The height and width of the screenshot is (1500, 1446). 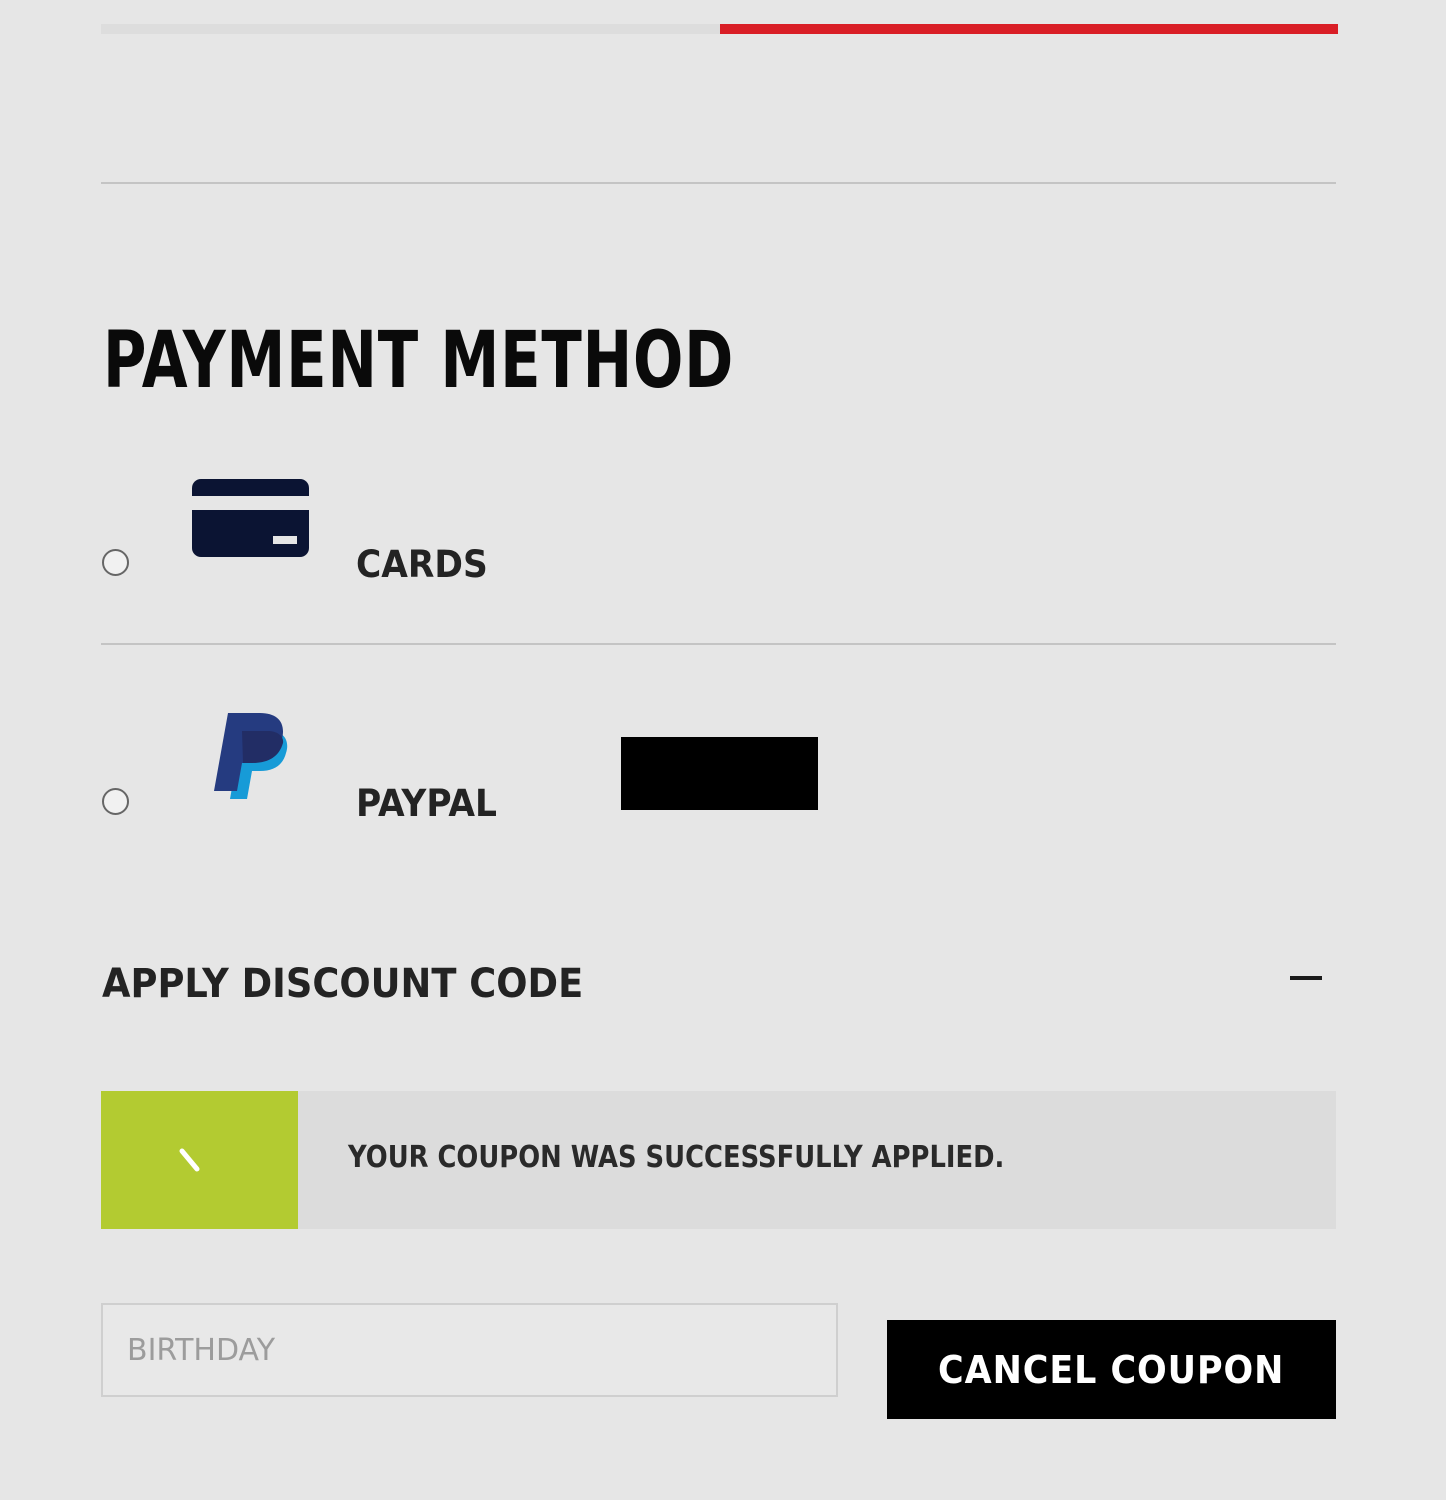 I want to click on page-title: PAYMENT METHOD, so click(x=419, y=361).